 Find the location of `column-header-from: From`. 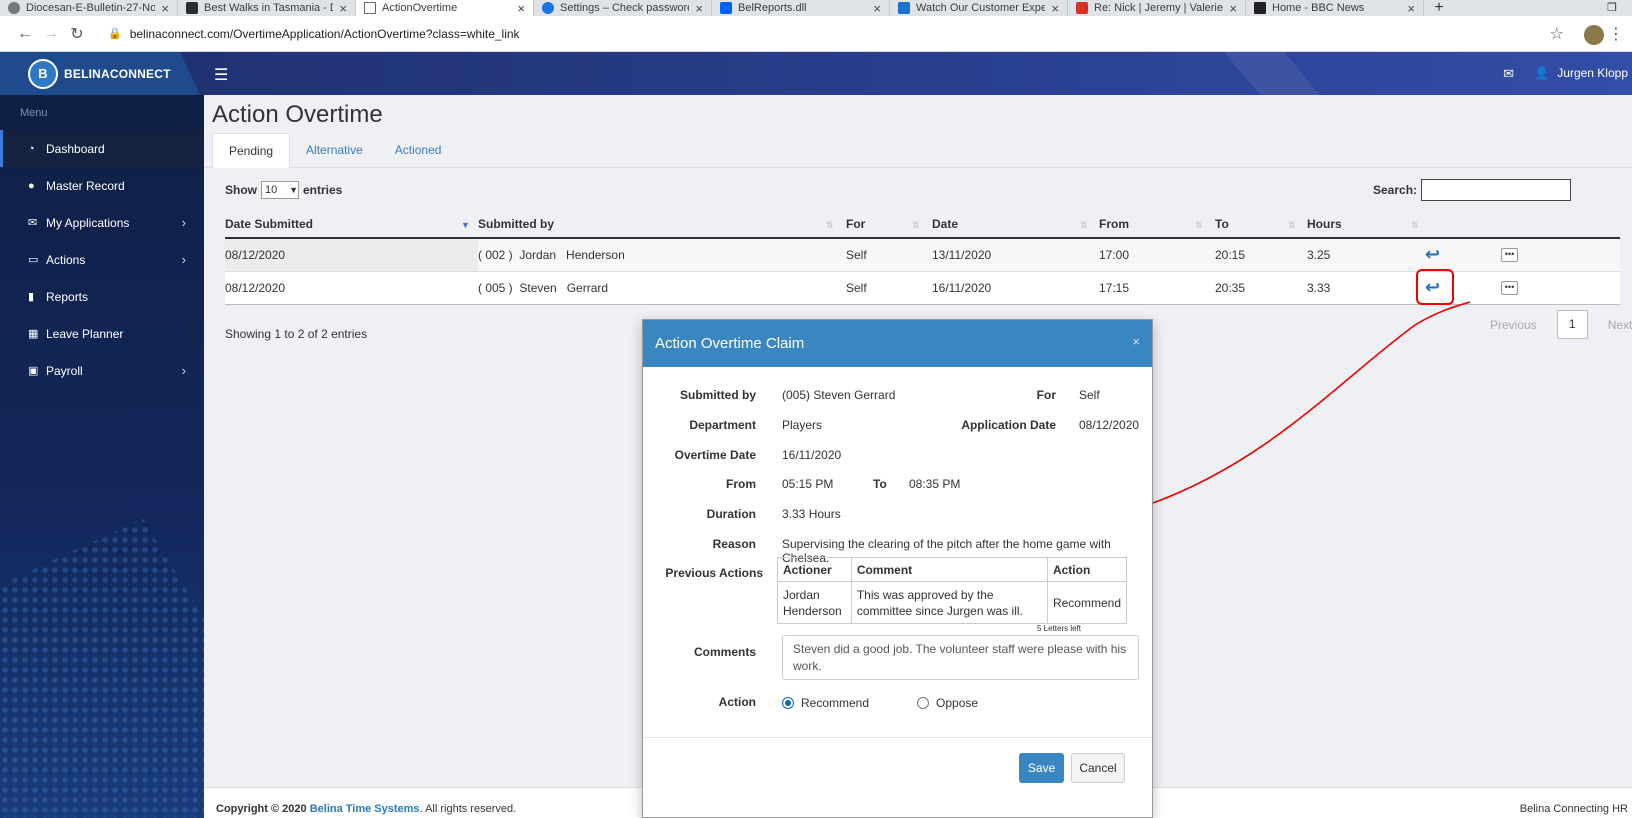

column-header-from: From is located at coordinates (1114, 224).